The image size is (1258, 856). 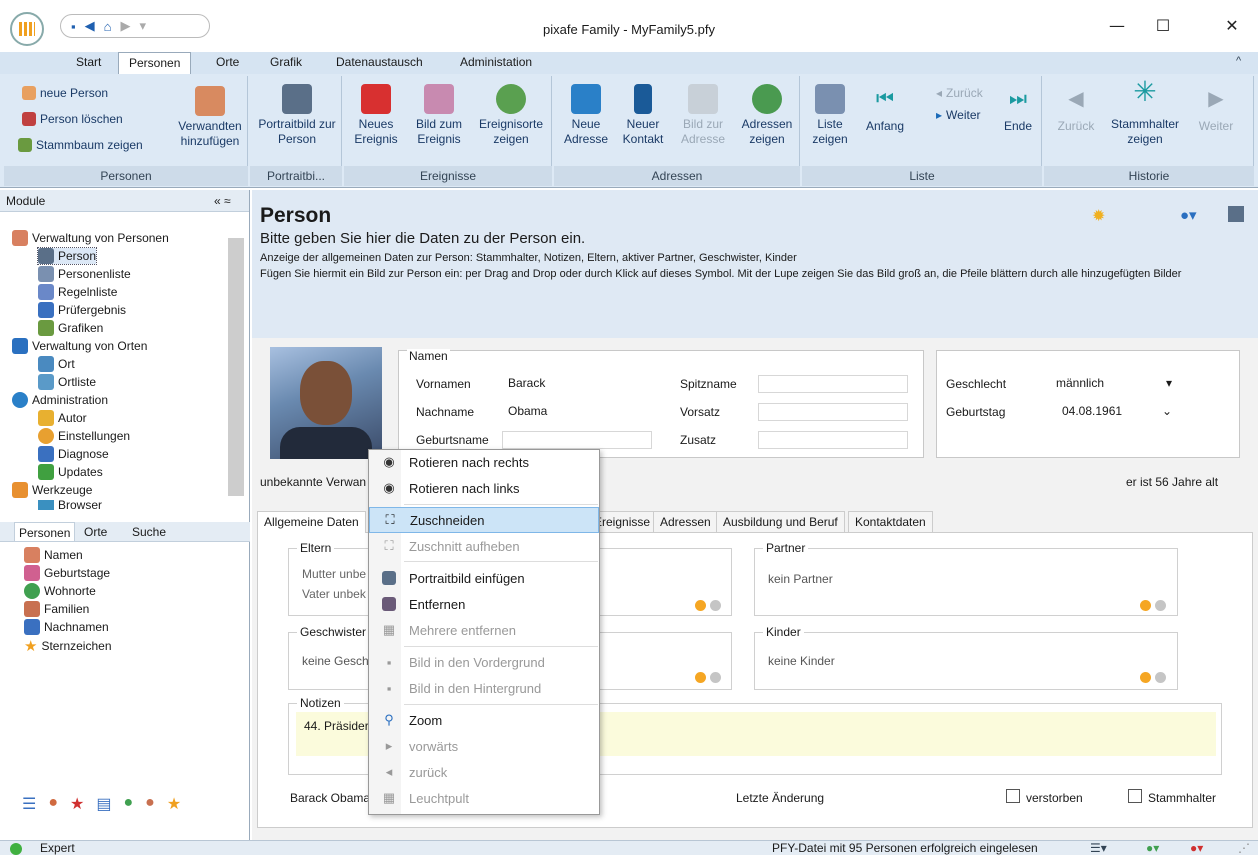 What do you see at coordinates (70, 505) in the screenshot?
I see `module-browser: Browser` at bounding box center [70, 505].